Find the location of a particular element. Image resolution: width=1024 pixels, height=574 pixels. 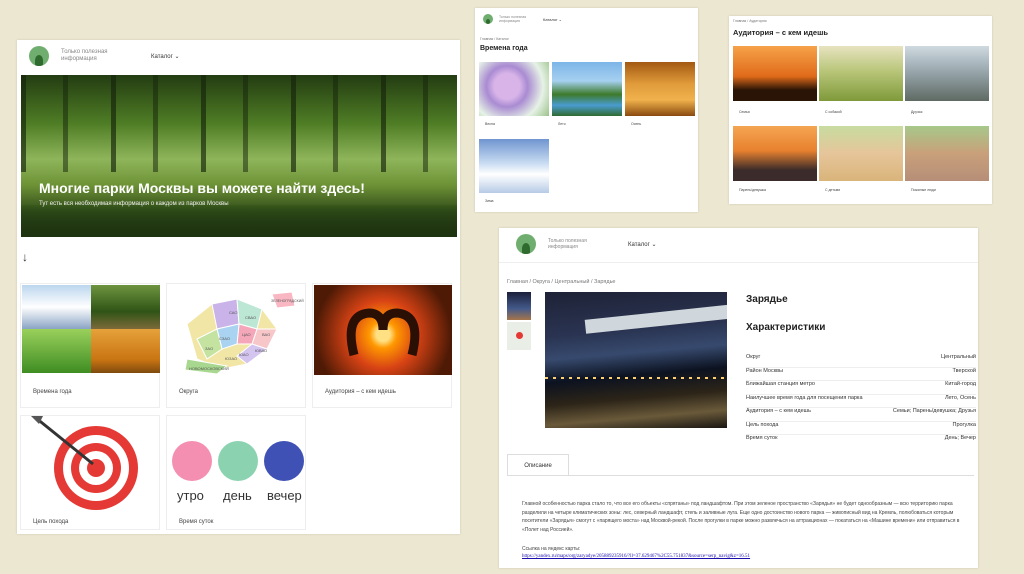

specs-title: Характеристики is located at coordinates (786, 327).